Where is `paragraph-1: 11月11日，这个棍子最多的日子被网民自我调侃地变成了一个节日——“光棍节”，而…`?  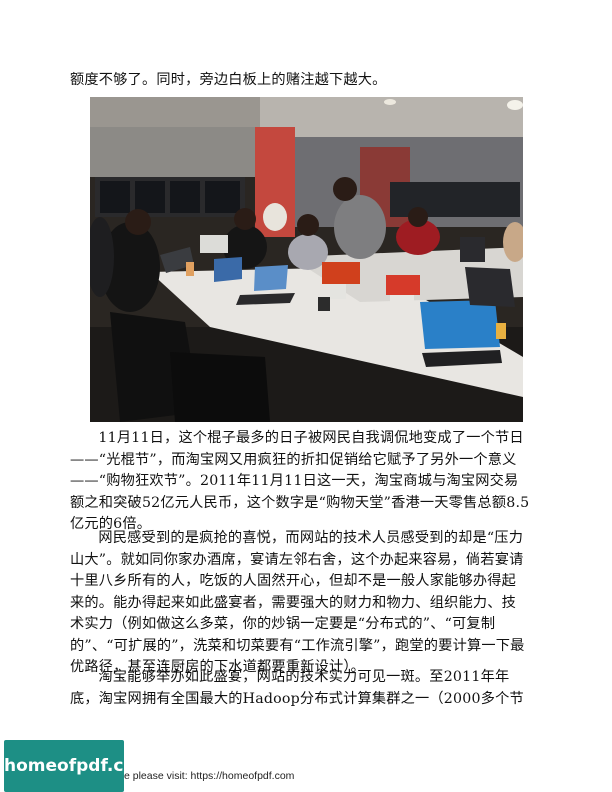
paragraph-1: 11月11日，这个棍子最多的日子被网民自我调侃地变成了一个节日——“光棍节”，而… is located at coordinates (300, 481).